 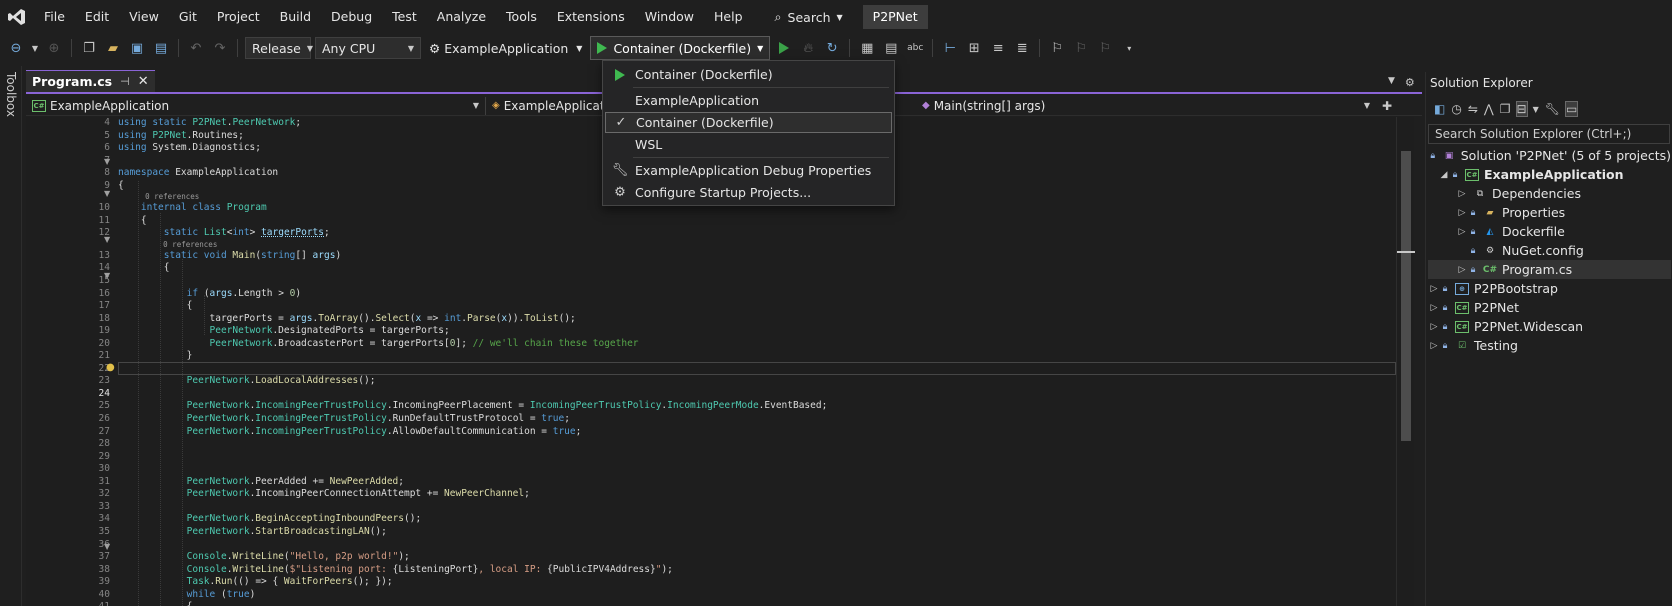 I want to click on dropdown-item-wsl: WSL, so click(x=748, y=144).